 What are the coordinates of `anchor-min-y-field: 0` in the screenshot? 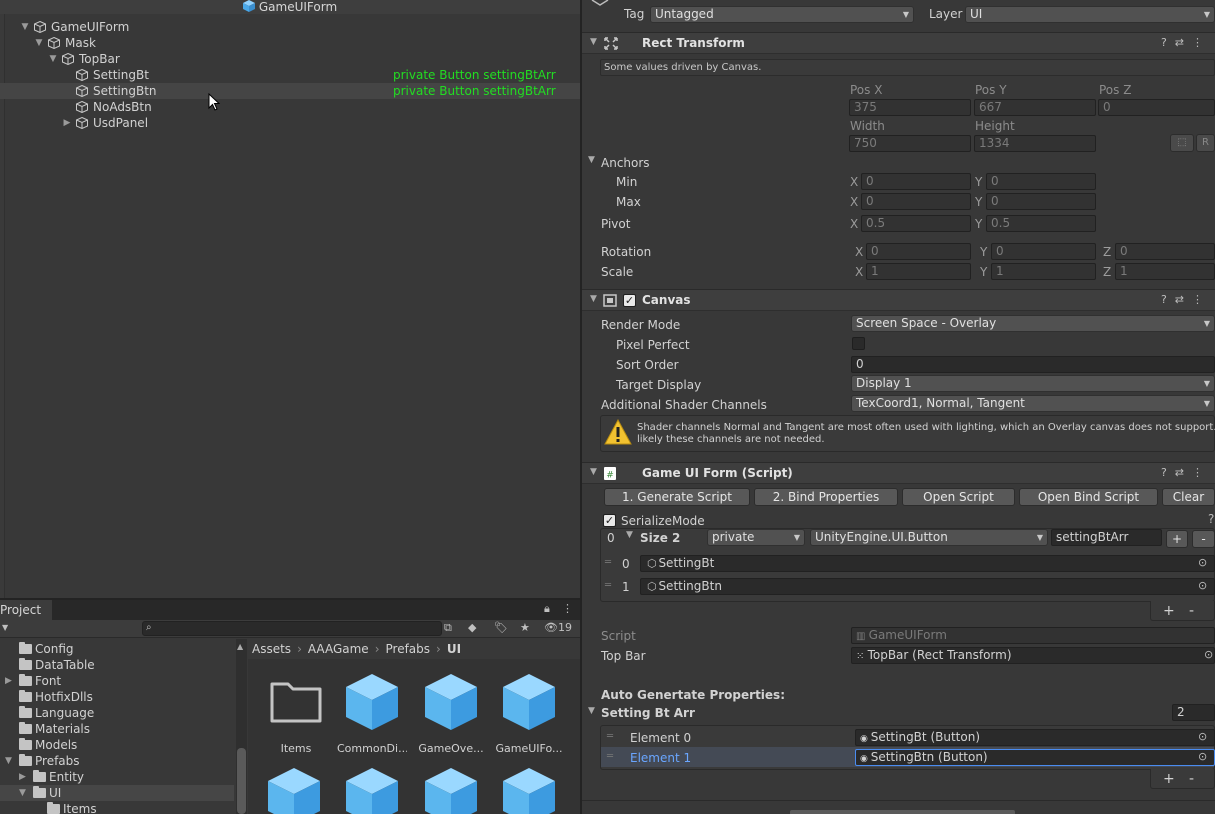 It's located at (1041, 181).